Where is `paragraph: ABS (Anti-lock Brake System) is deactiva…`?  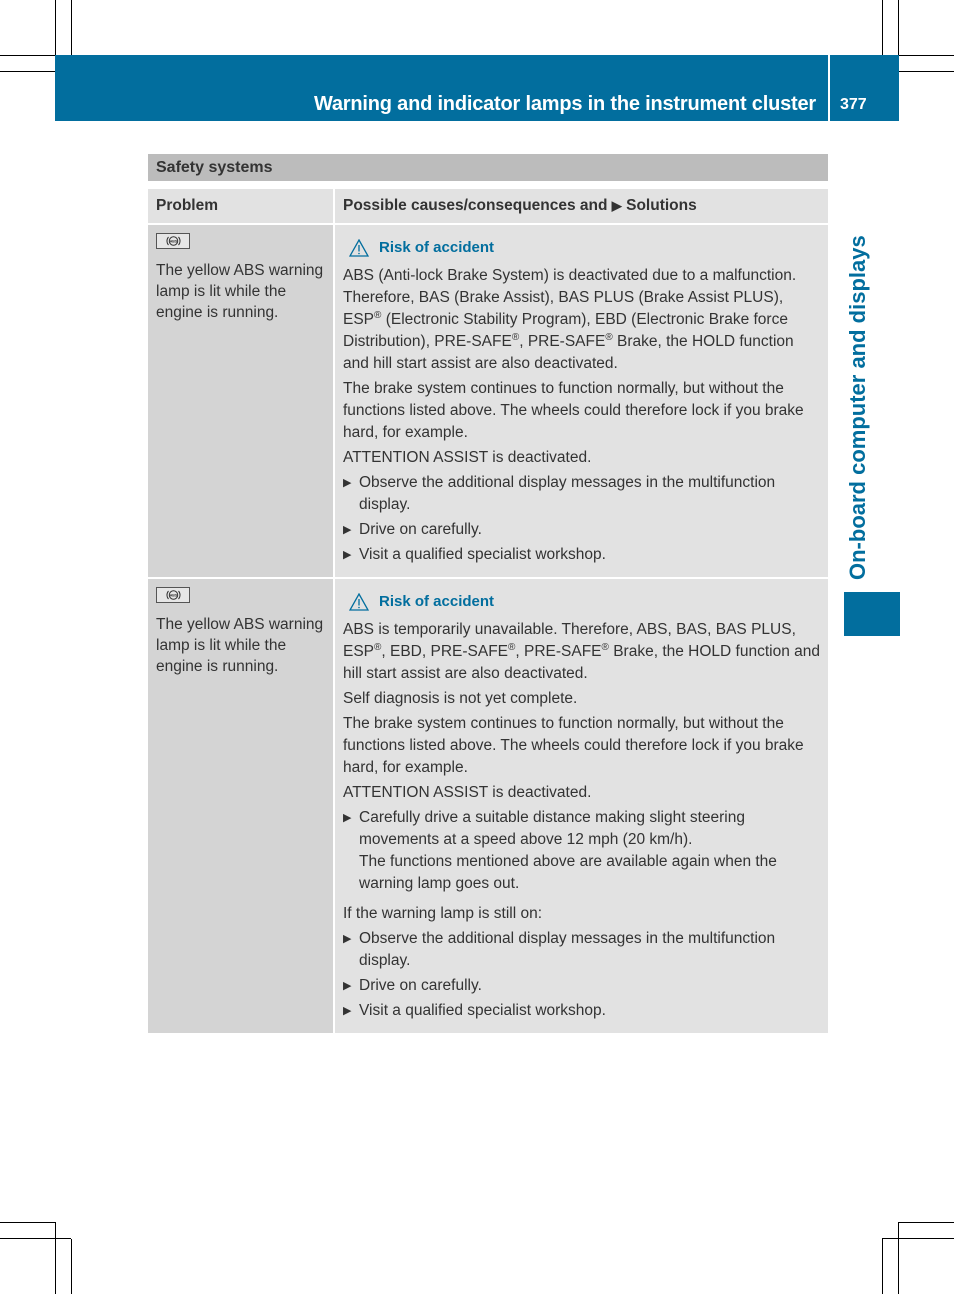
paragraph: ABS (Anti-lock Brake System) is deactiva… is located at coordinates (570, 319).